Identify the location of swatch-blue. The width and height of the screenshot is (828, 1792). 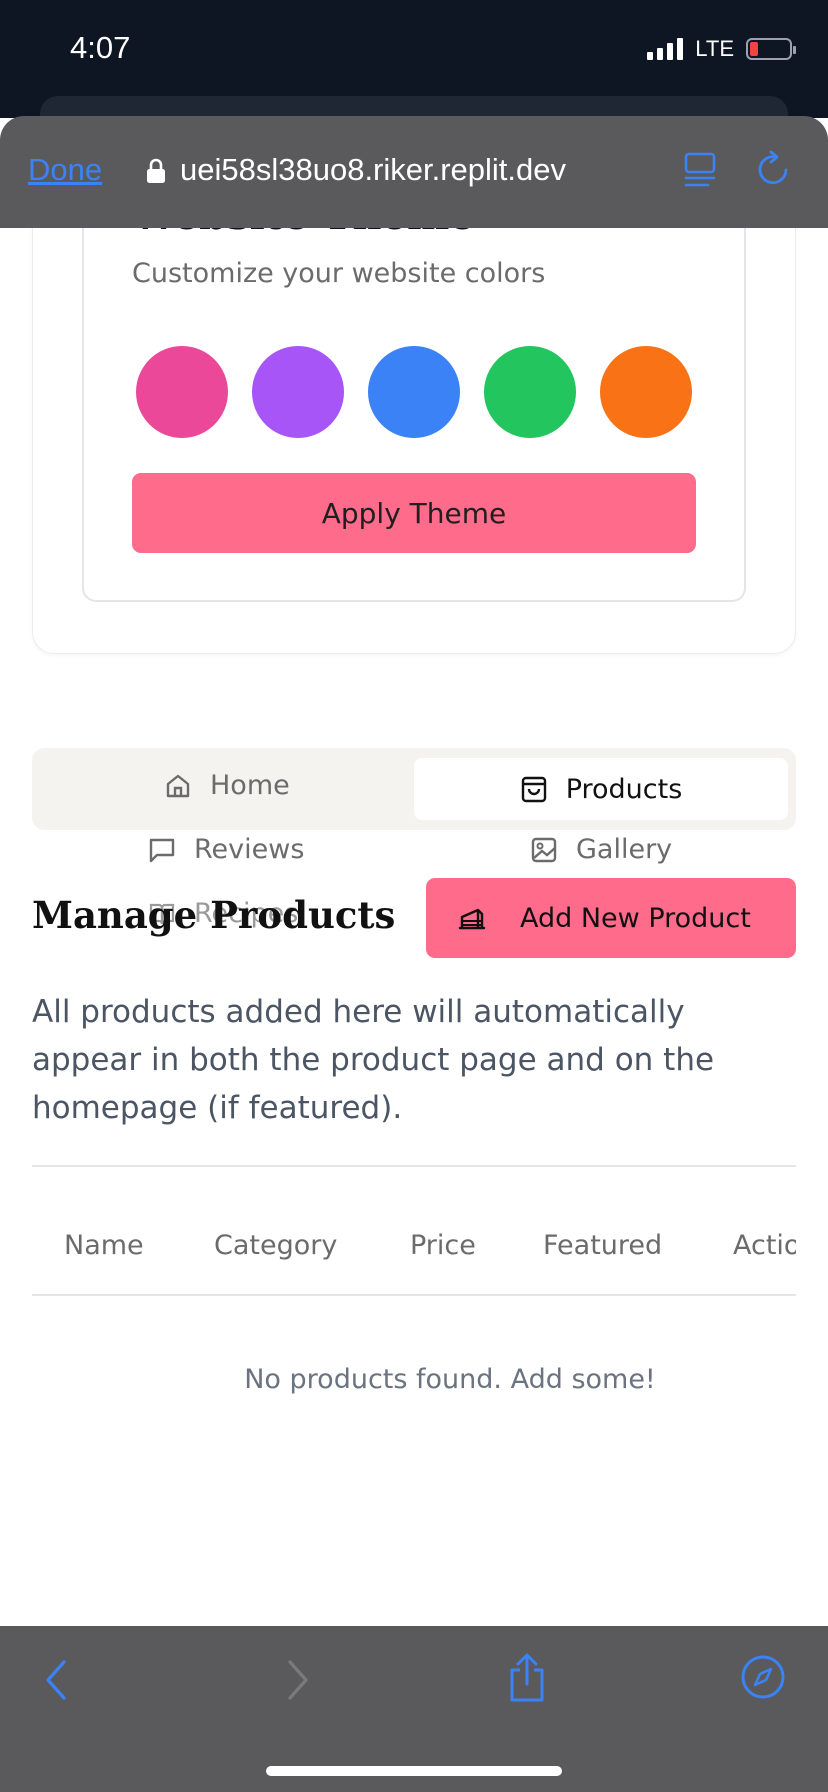
(414, 392).